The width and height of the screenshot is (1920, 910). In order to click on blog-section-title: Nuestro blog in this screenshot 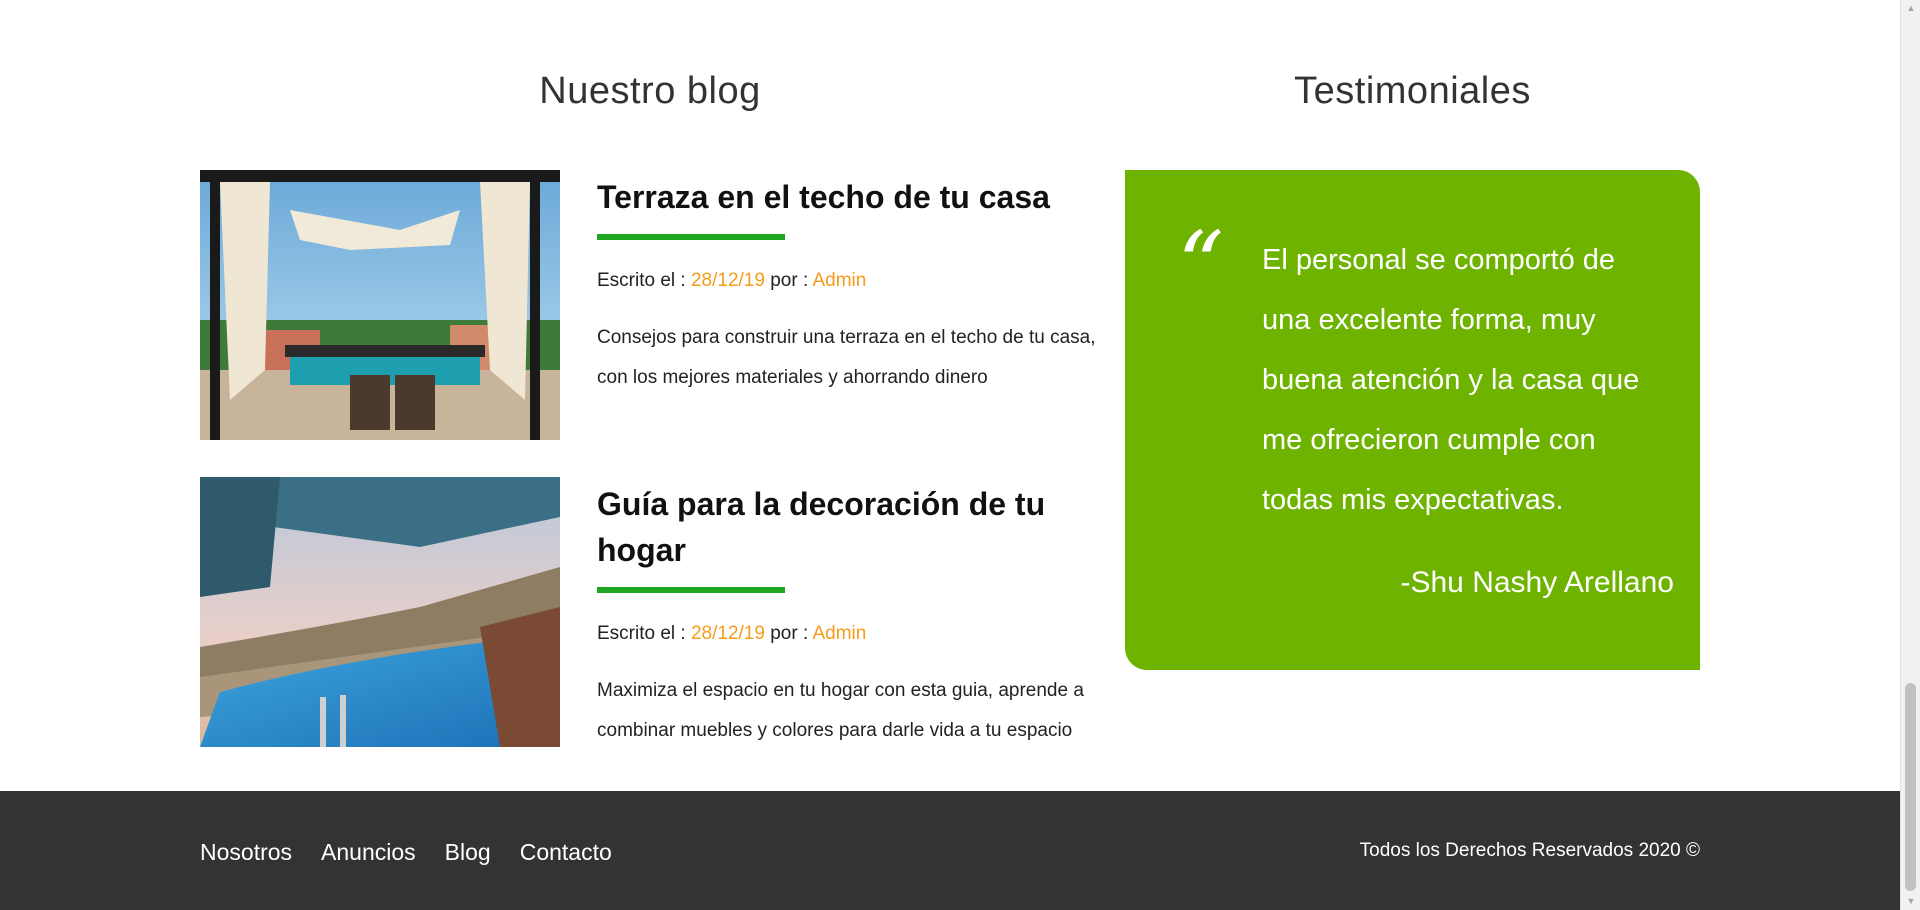, I will do `click(650, 91)`.